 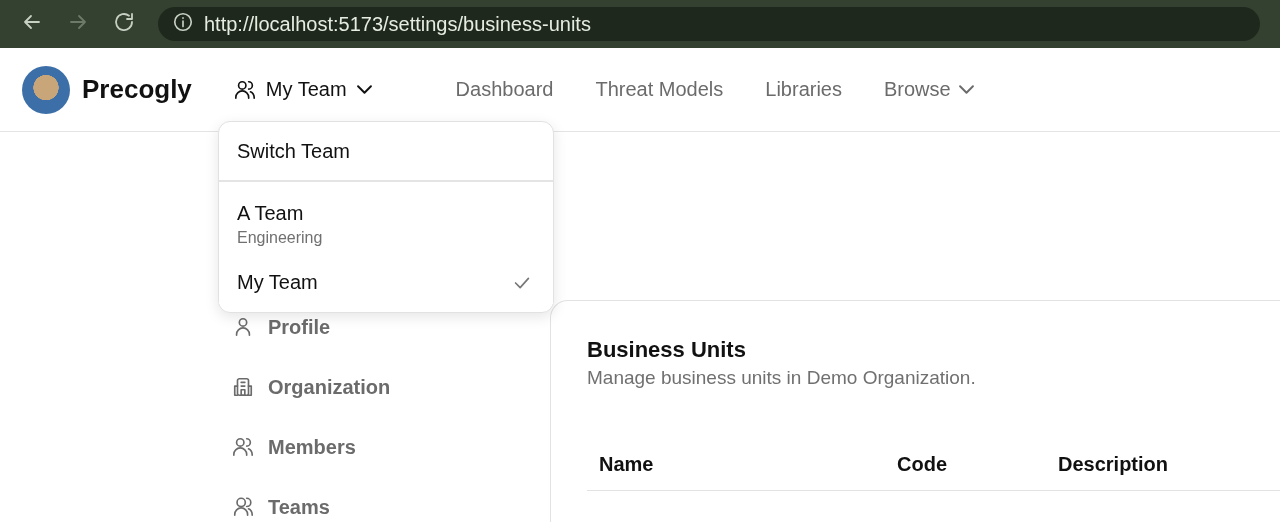 I want to click on sidebar-item: Profile, so click(x=391, y=327).